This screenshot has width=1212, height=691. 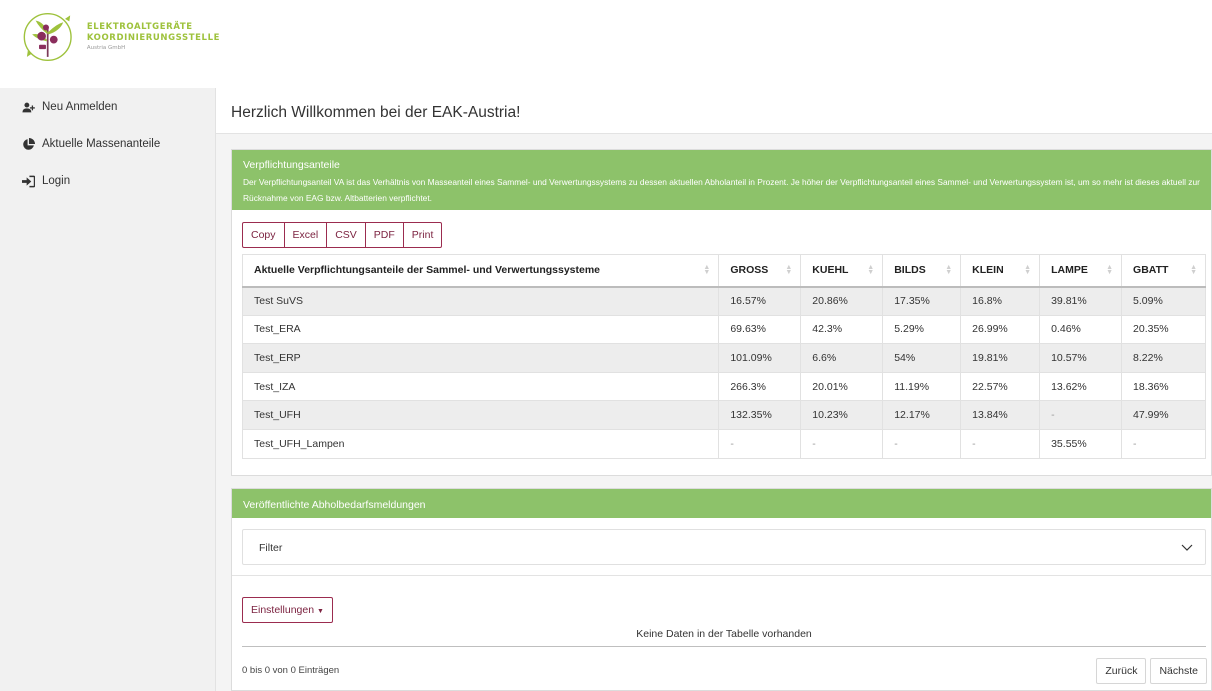 What do you see at coordinates (283, 610) in the screenshot?
I see `settings-label: Einstellungen` at bounding box center [283, 610].